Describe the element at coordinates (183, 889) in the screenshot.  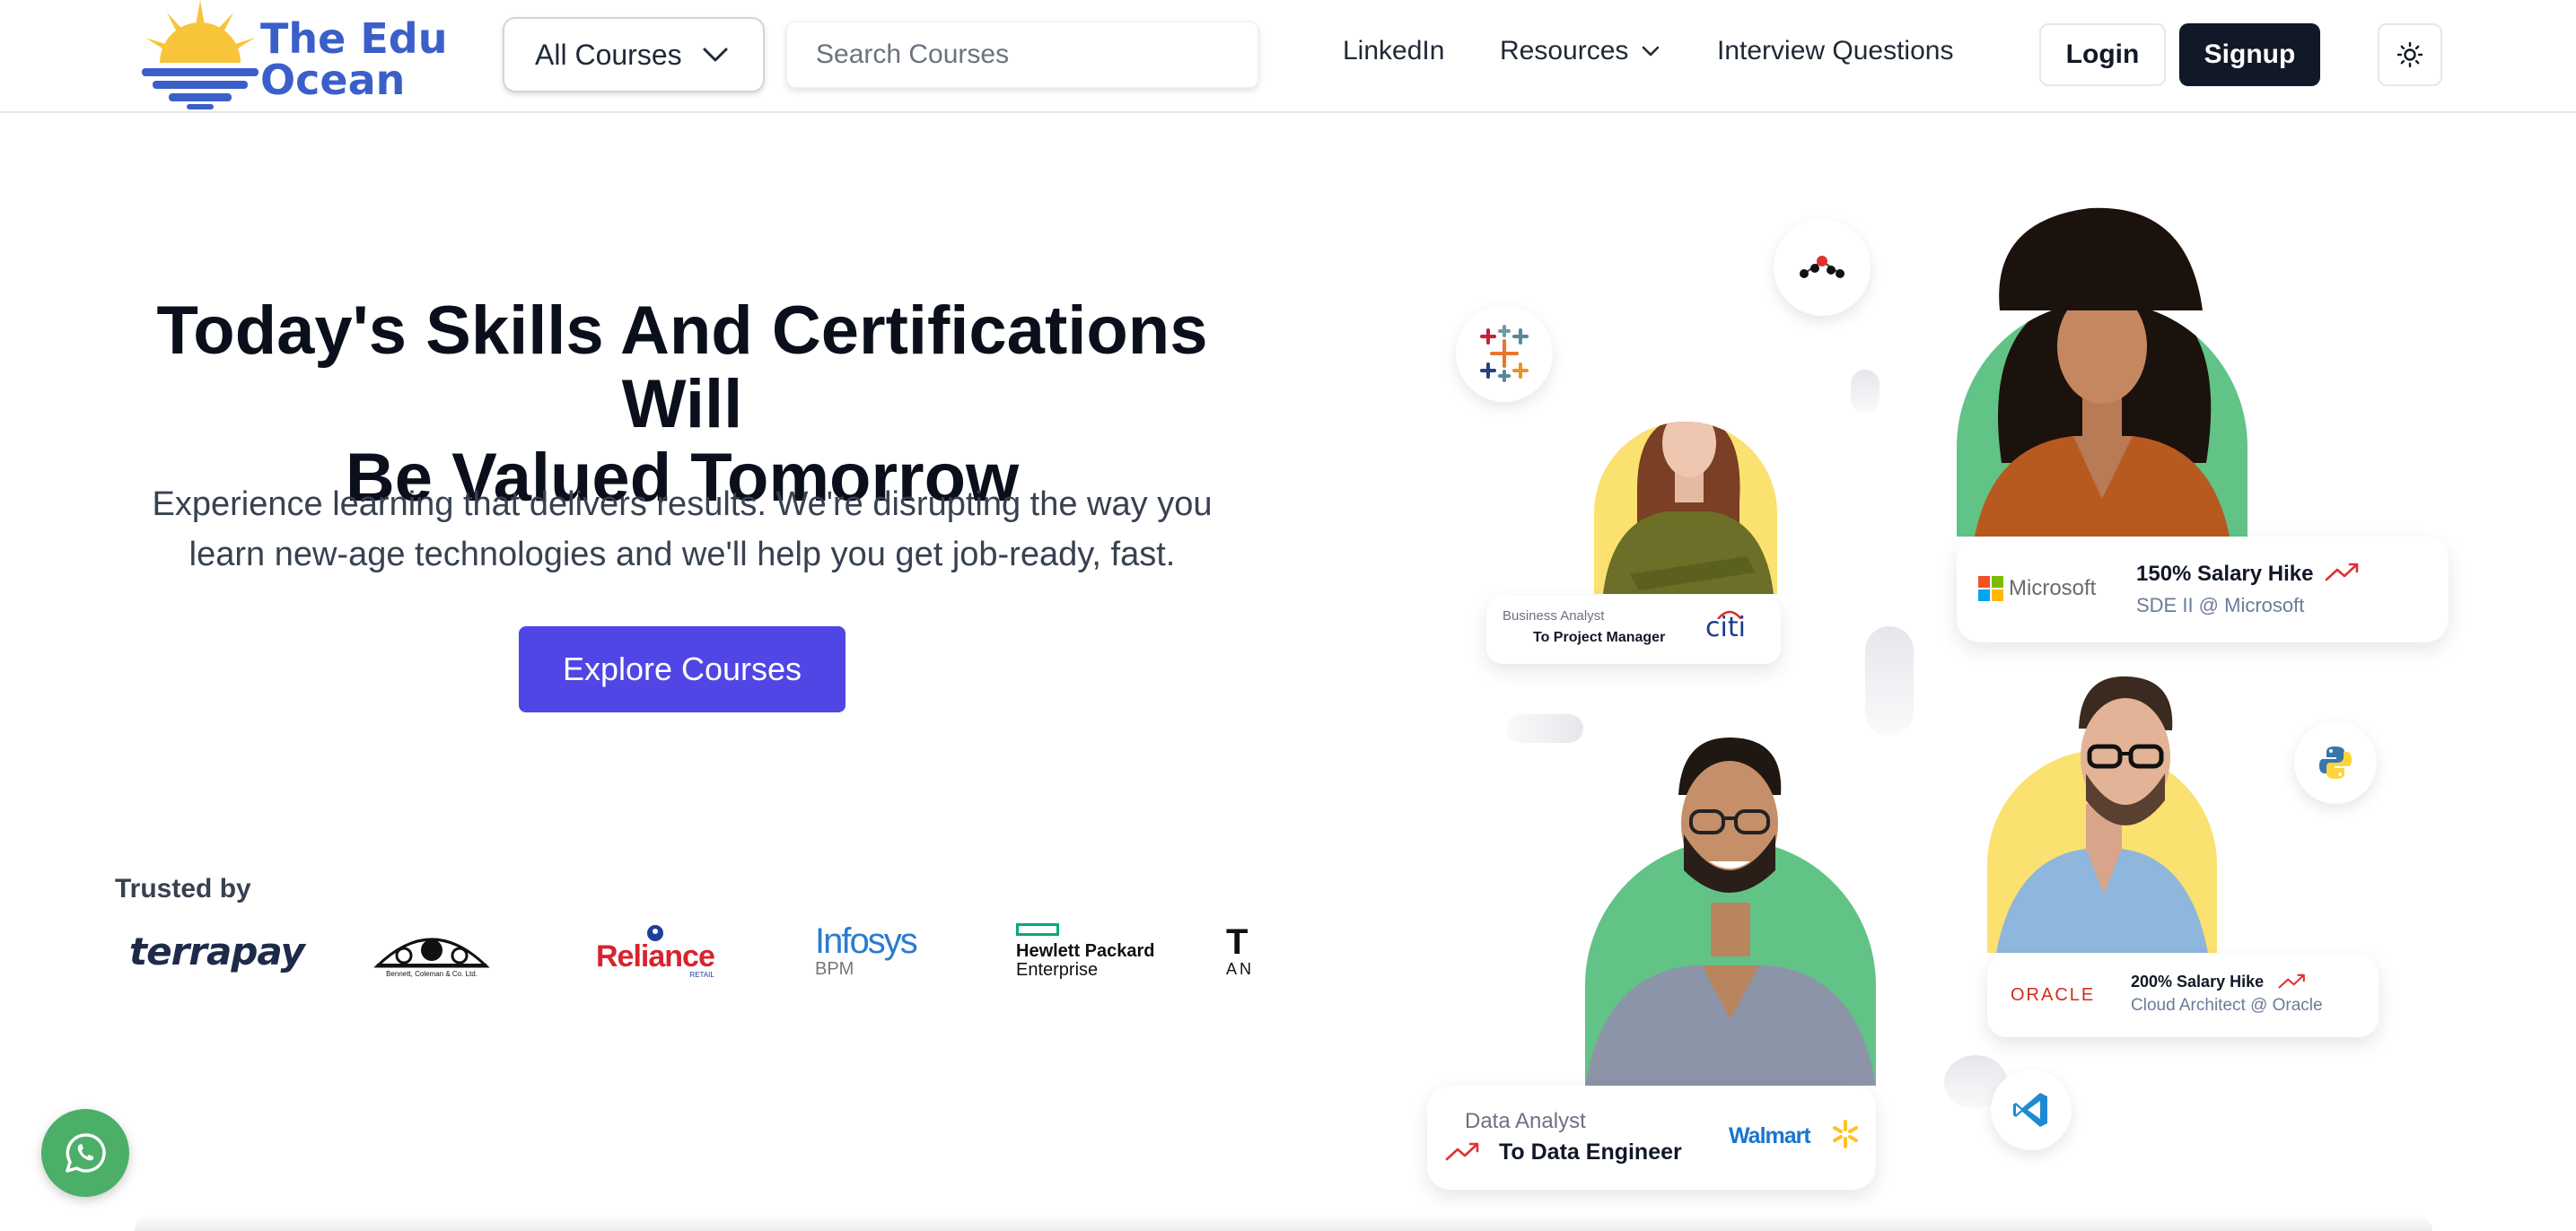
I see `trusted-by-label: Trusted by` at that location.